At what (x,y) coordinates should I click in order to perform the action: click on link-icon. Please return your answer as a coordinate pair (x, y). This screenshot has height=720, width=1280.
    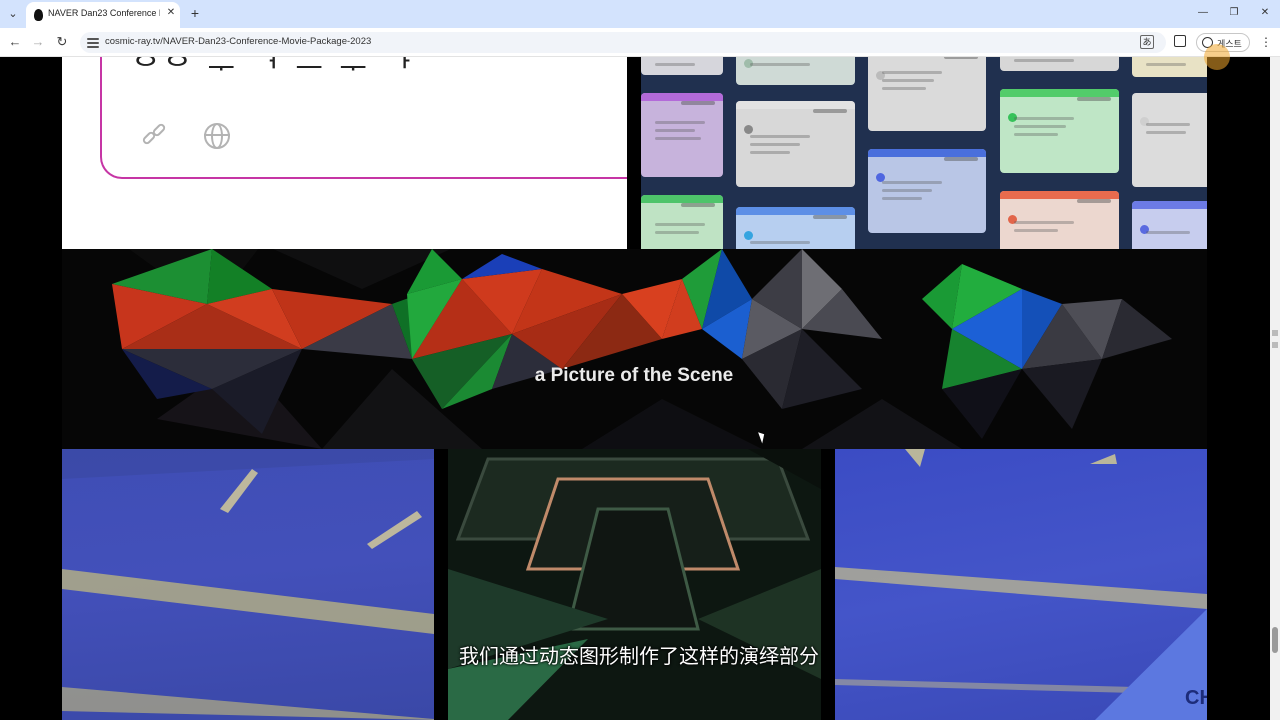
    Looking at the image, I should click on (154, 135).